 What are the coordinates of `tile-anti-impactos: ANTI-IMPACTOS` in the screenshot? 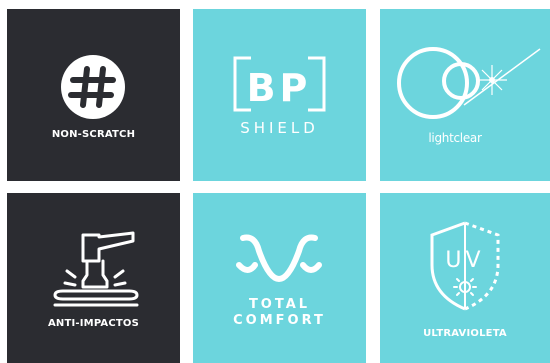 It's located at (93, 278).